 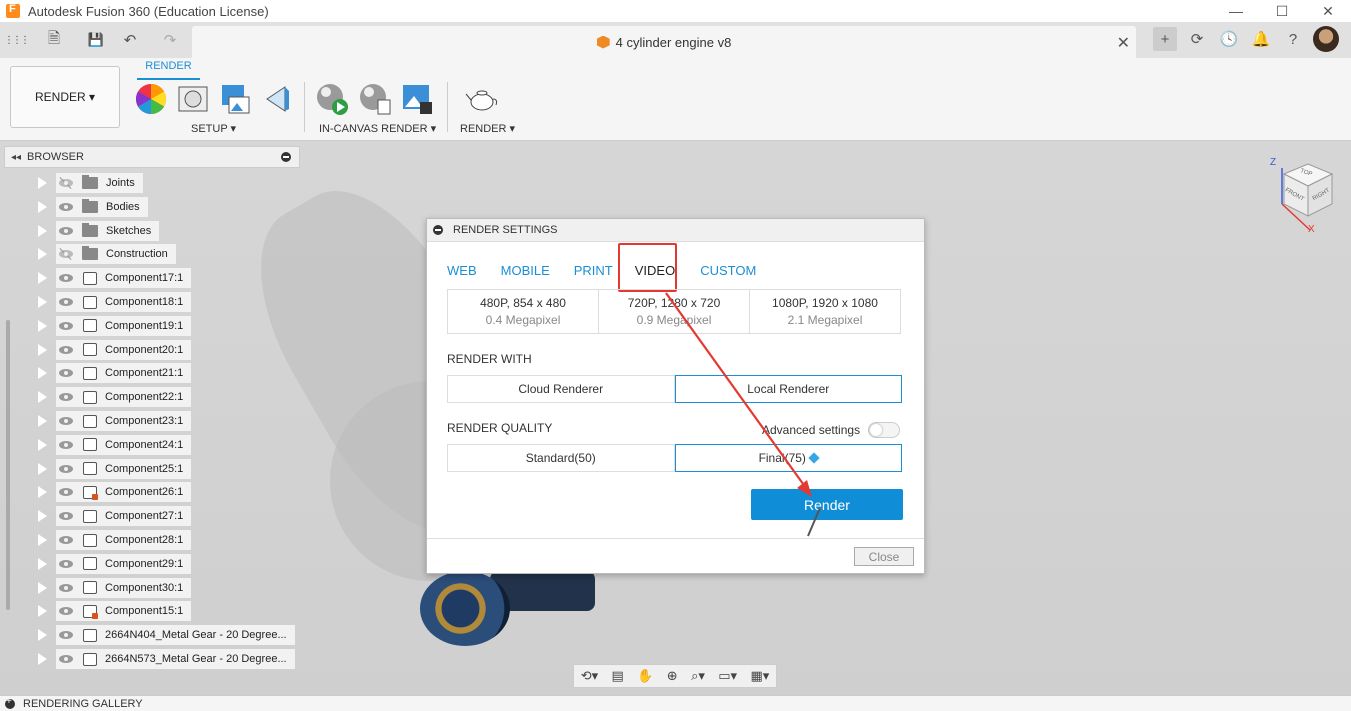 I want to click on browser-node: Component30:1, so click(x=124, y=587).